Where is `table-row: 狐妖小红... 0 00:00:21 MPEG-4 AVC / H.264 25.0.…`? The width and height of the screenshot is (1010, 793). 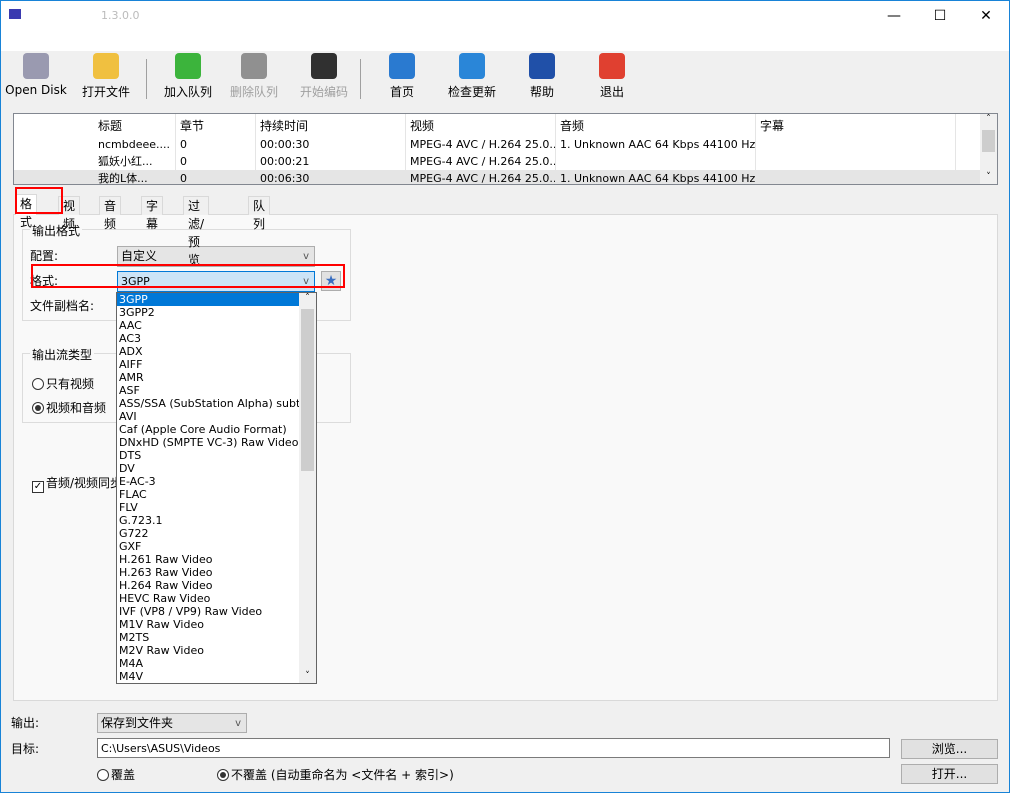 table-row: 狐妖小红... 0 00:00:21 MPEG-4 AVC / H.264 25.0.… is located at coordinates (498, 162).